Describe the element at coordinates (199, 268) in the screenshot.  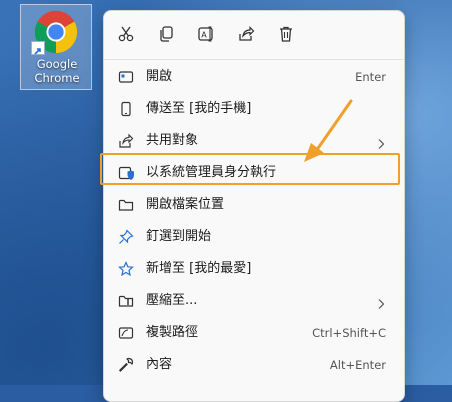
I see `menu-item-label: 新增至 [我的最愛]` at that location.